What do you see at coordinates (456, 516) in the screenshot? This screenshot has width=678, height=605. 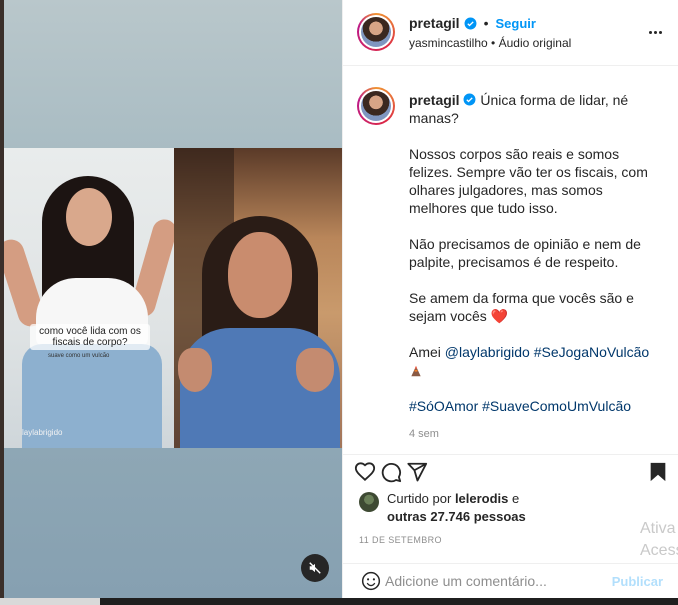 I see `likes-count: outras 27.746 pessoas` at bounding box center [456, 516].